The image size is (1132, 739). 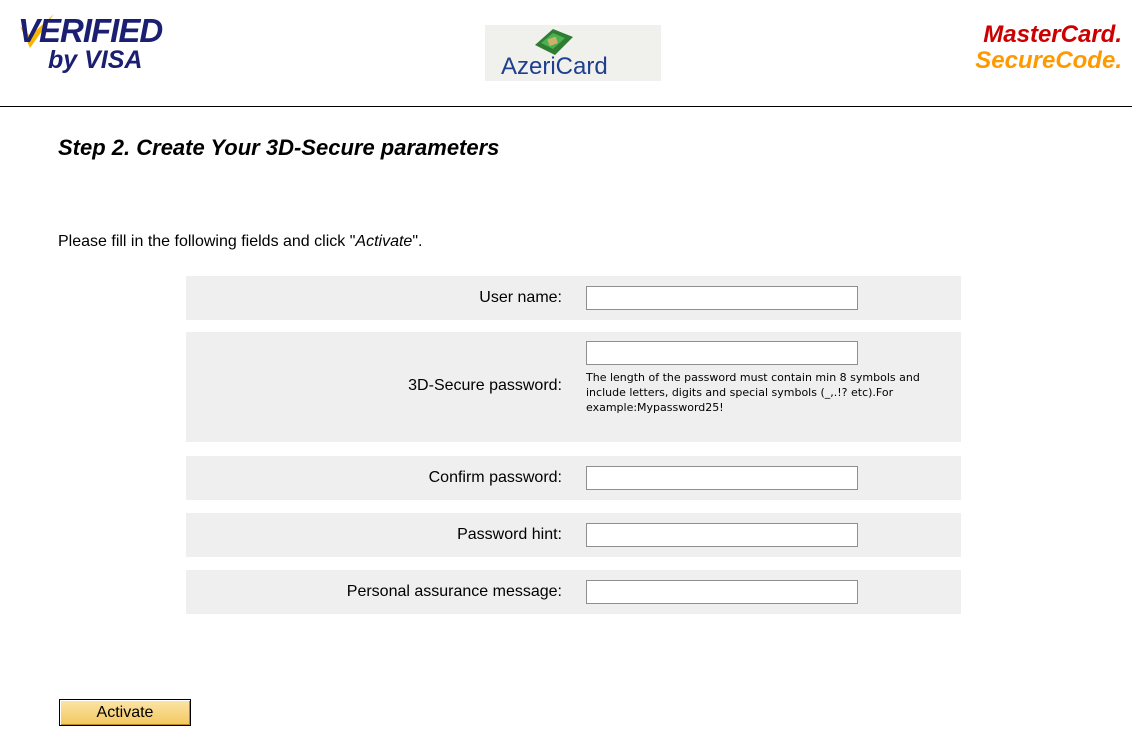 What do you see at coordinates (722, 298) in the screenshot?
I see `username-input` at bounding box center [722, 298].